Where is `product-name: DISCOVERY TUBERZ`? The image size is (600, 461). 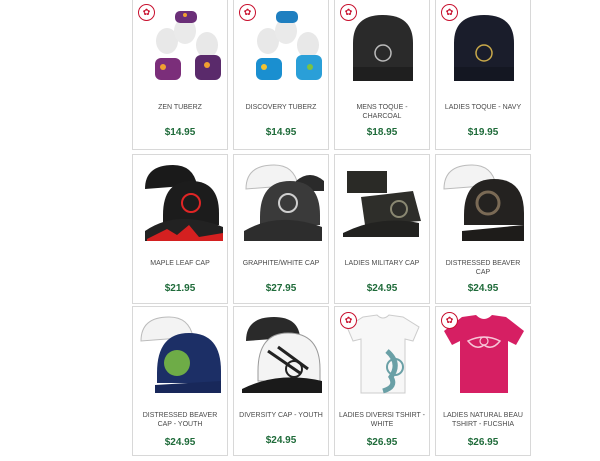
product-name: DISCOVERY TUBERZ is located at coordinates (281, 107).